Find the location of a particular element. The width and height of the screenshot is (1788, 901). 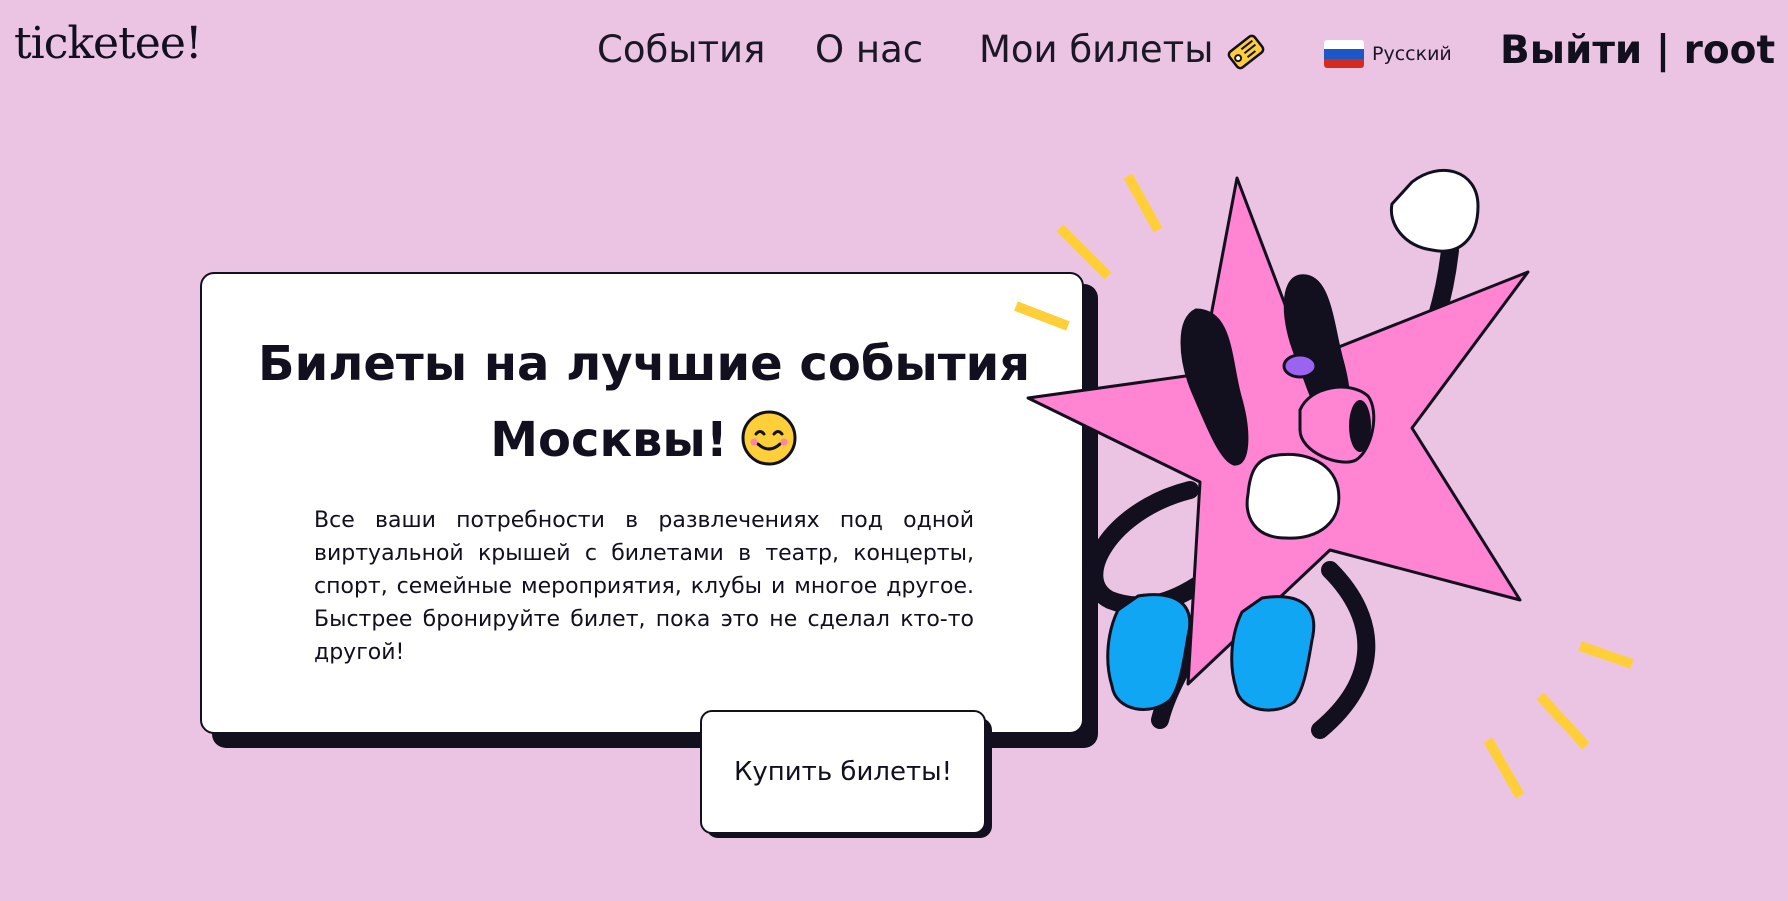

hero-title: Билеты на лучшие события Москвы! is located at coordinates (644, 402).